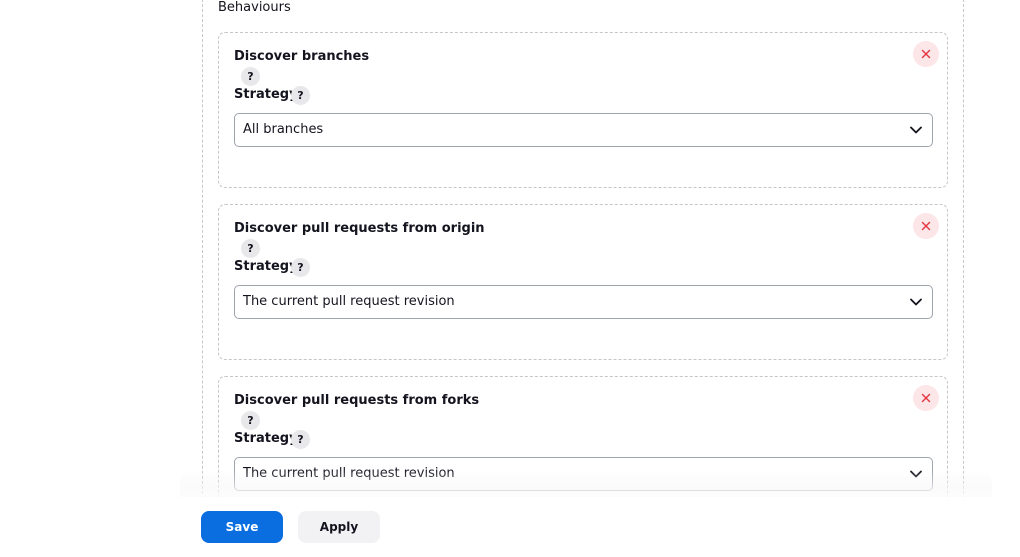 Image resolution: width=1020 pixels, height=557 pixels. Describe the element at coordinates (339, 527) in the screenshot. I see `apply-button: Apply` at that location.